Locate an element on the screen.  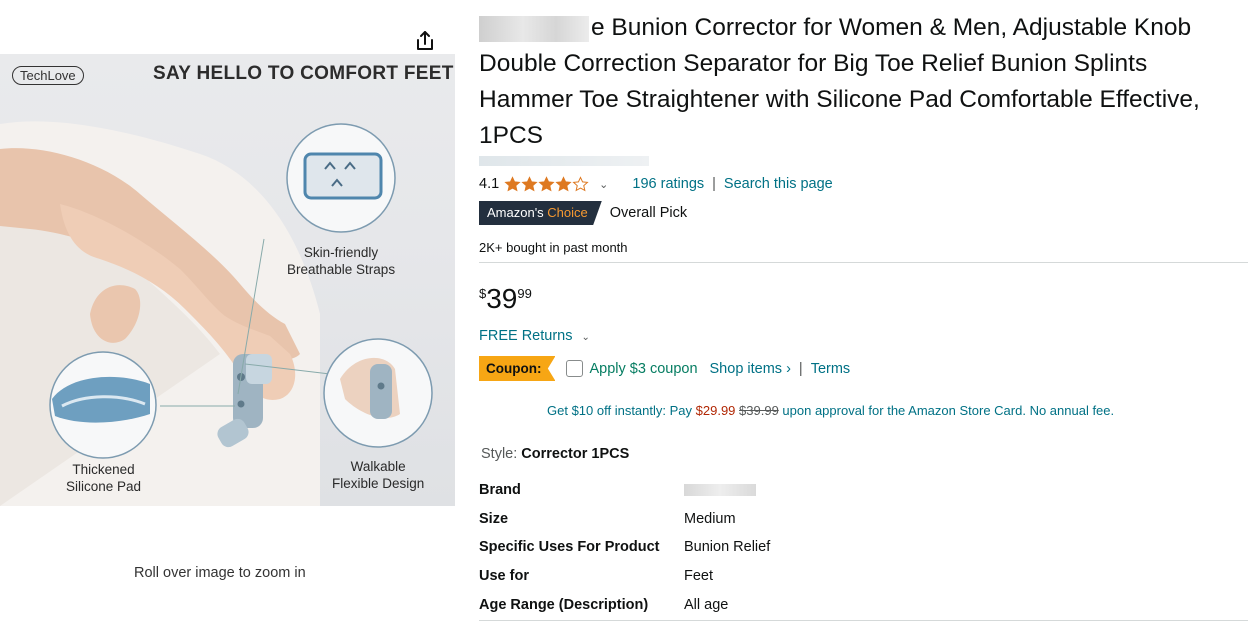
spec-value is located at coordinates (727, 490).